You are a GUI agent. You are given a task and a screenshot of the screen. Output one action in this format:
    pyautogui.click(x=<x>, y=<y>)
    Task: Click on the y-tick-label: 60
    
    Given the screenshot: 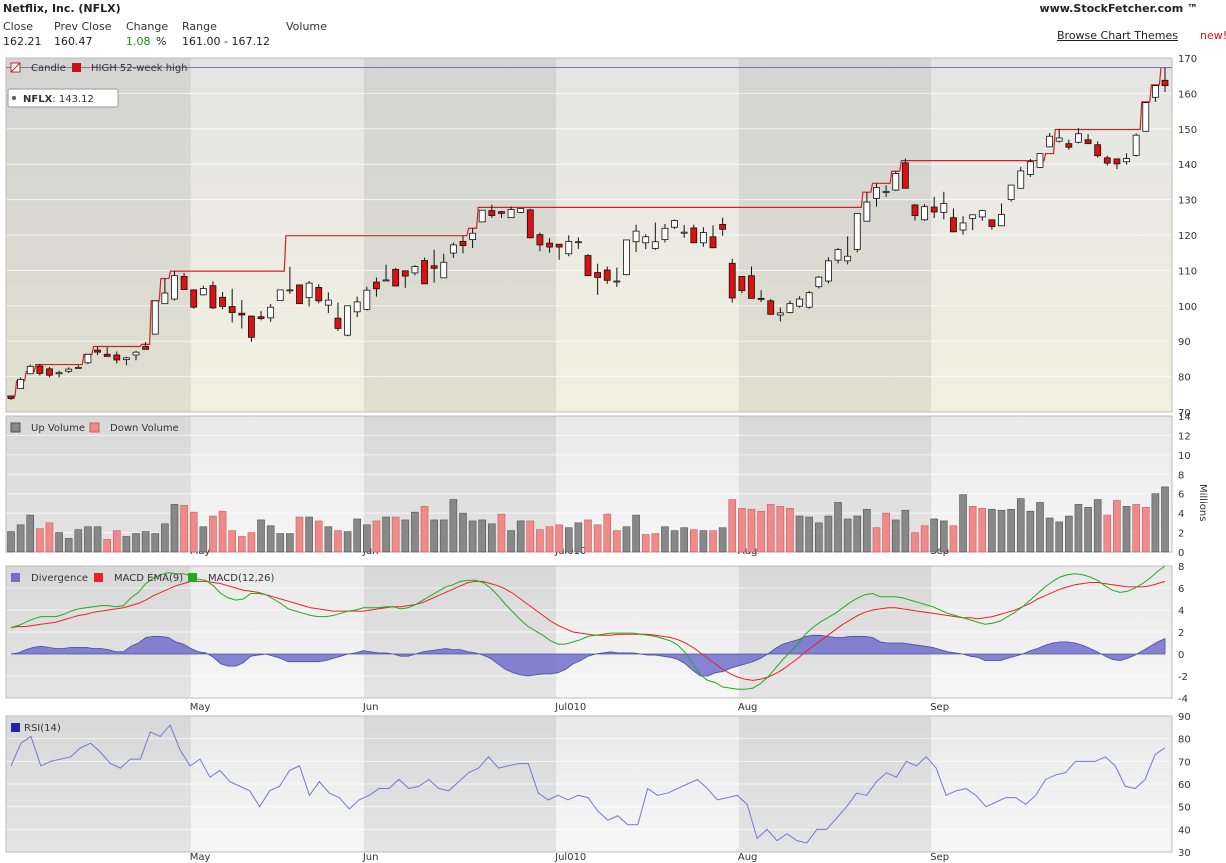 What is the action you would take?
    pyautogui.click(x=1184, y=785)
    